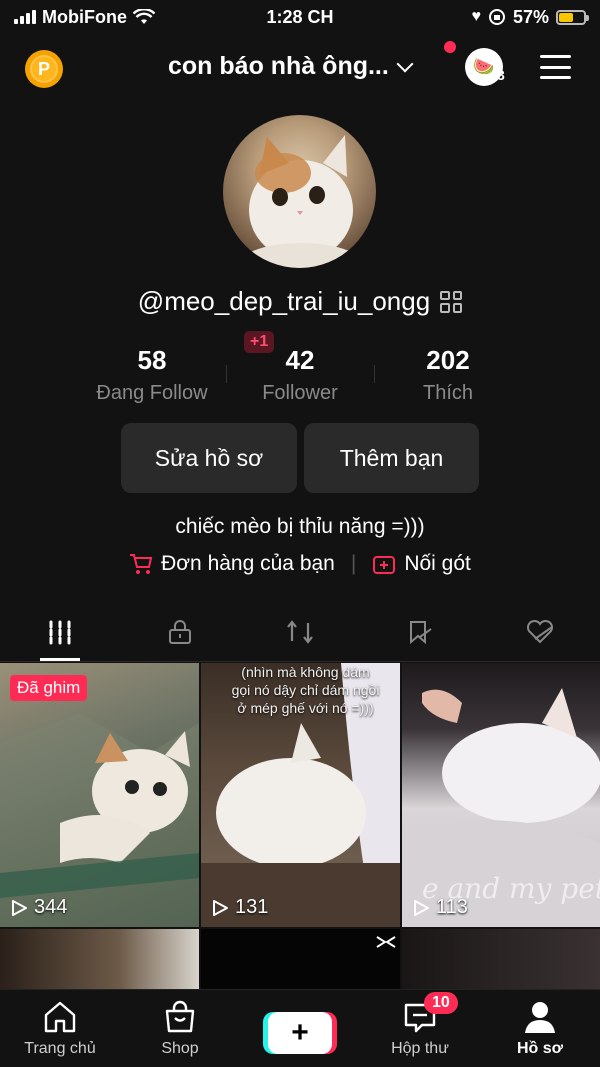 This screenshot has height=1067, width=600. I want to click on story-count: 3, so click(501, 75).